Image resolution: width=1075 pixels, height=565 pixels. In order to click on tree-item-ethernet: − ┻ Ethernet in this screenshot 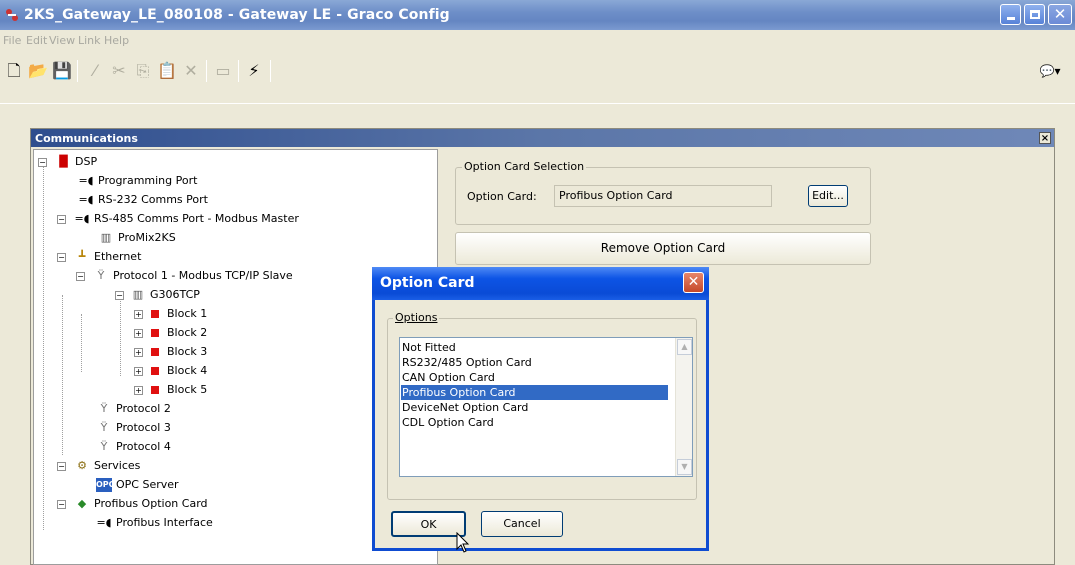, I will do `click(99, 257)`.